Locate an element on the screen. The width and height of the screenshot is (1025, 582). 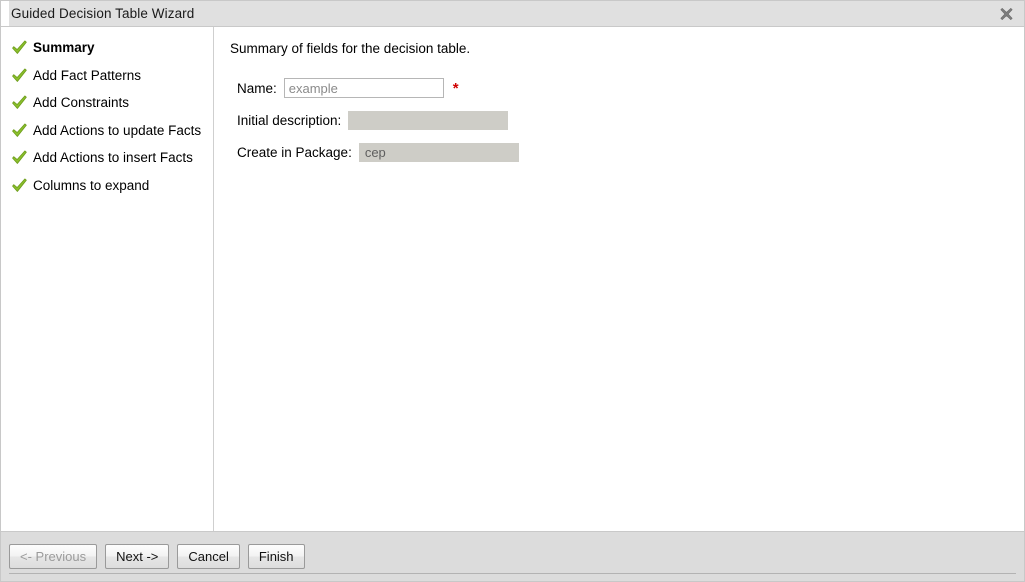
sidebar-item-add-actions-insert-facts: Add Actions to insert Facts is located at coordinates (107, 158).